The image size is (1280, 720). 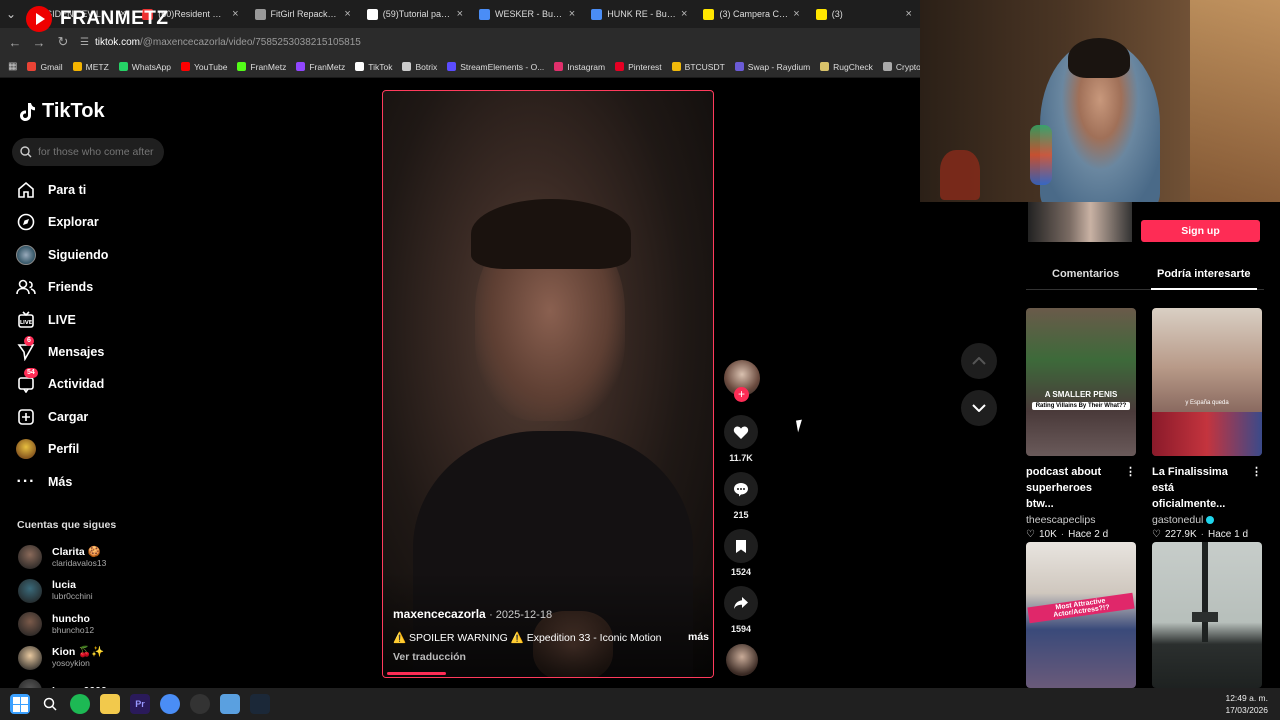 I want to click on paint-icon, so click(x=230, y=704).